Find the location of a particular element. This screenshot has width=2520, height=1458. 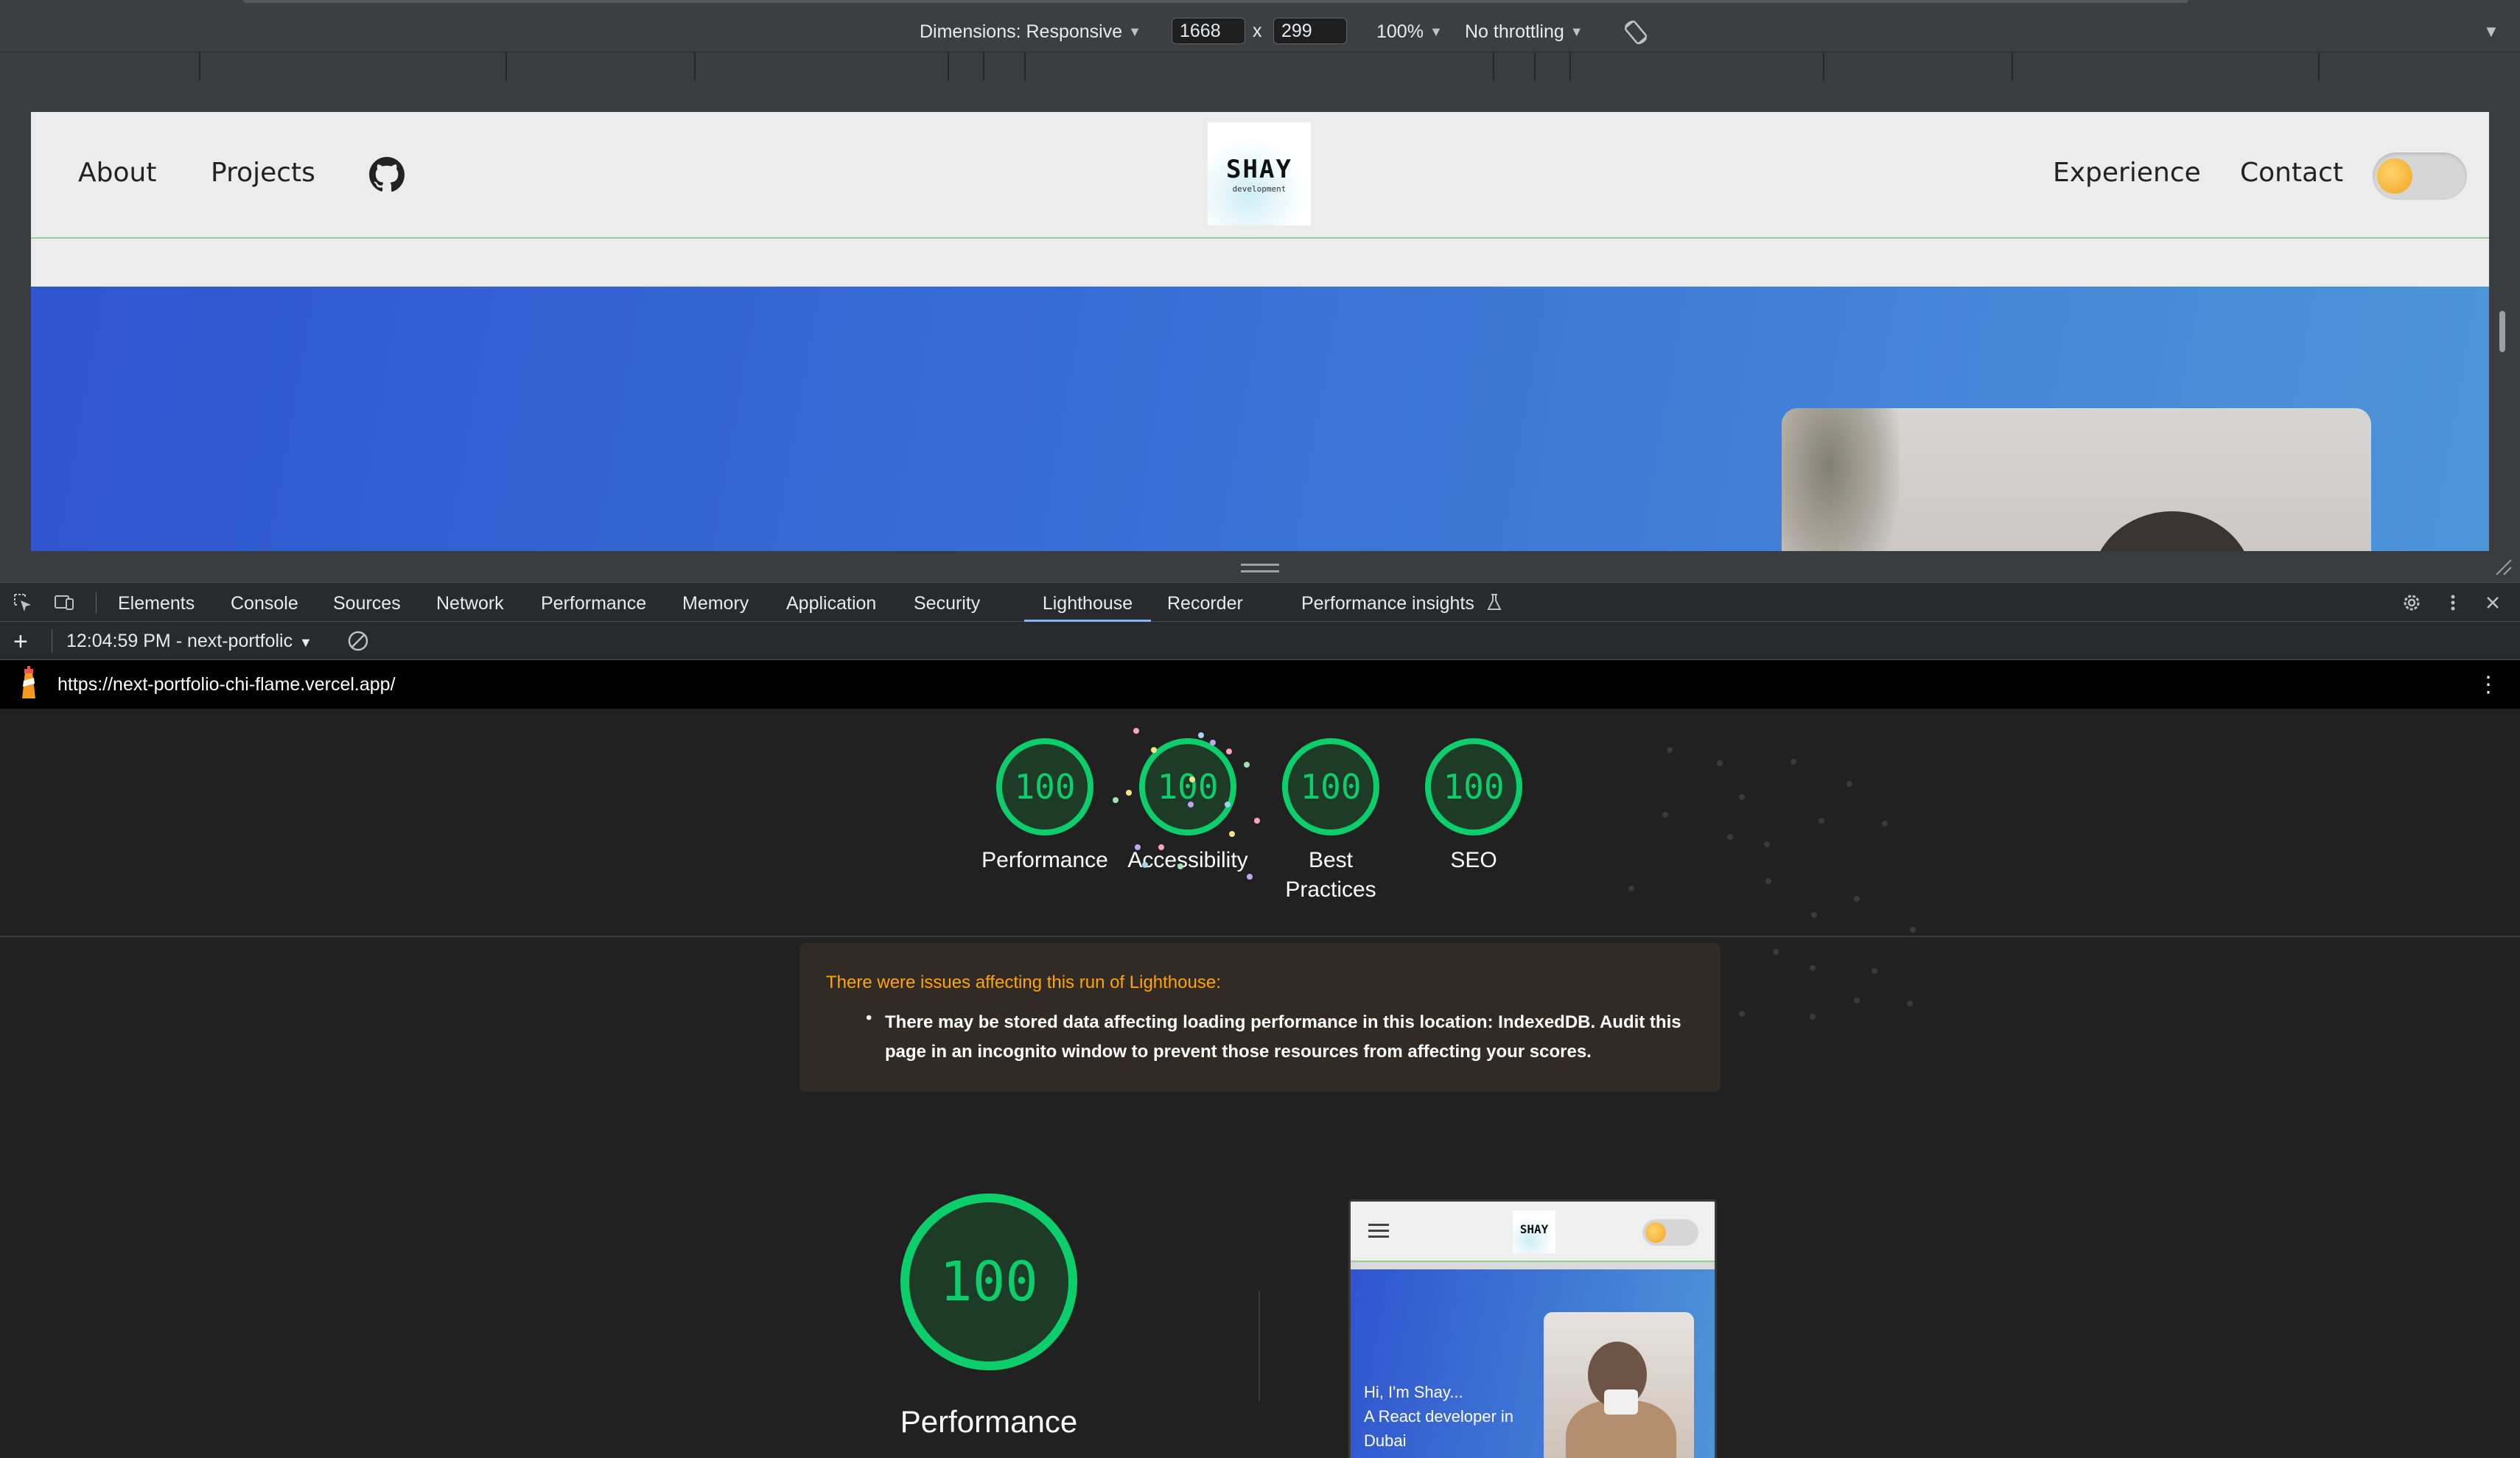

thumbnail-navbar: SHAY is located at coordinates (1533, 1232).